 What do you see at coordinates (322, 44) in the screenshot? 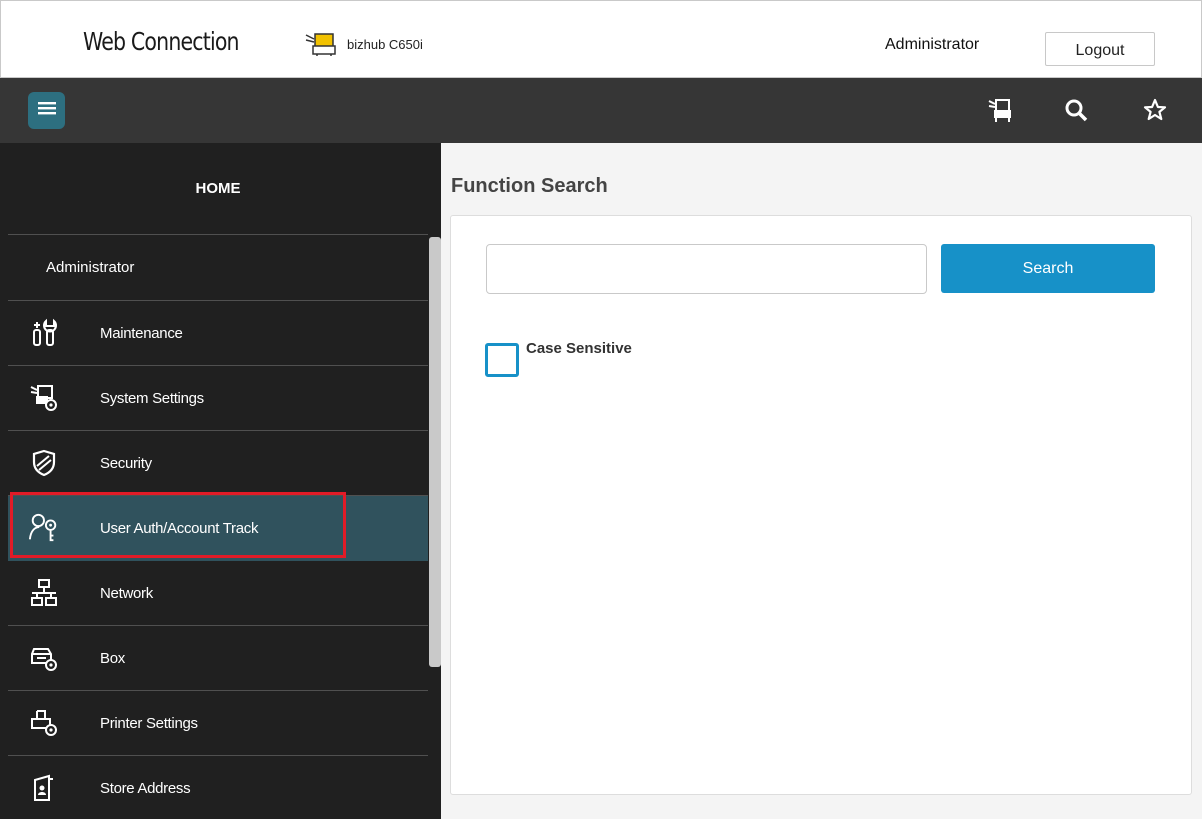
I see `printer-model-icon` at bounding box center [322, 44].